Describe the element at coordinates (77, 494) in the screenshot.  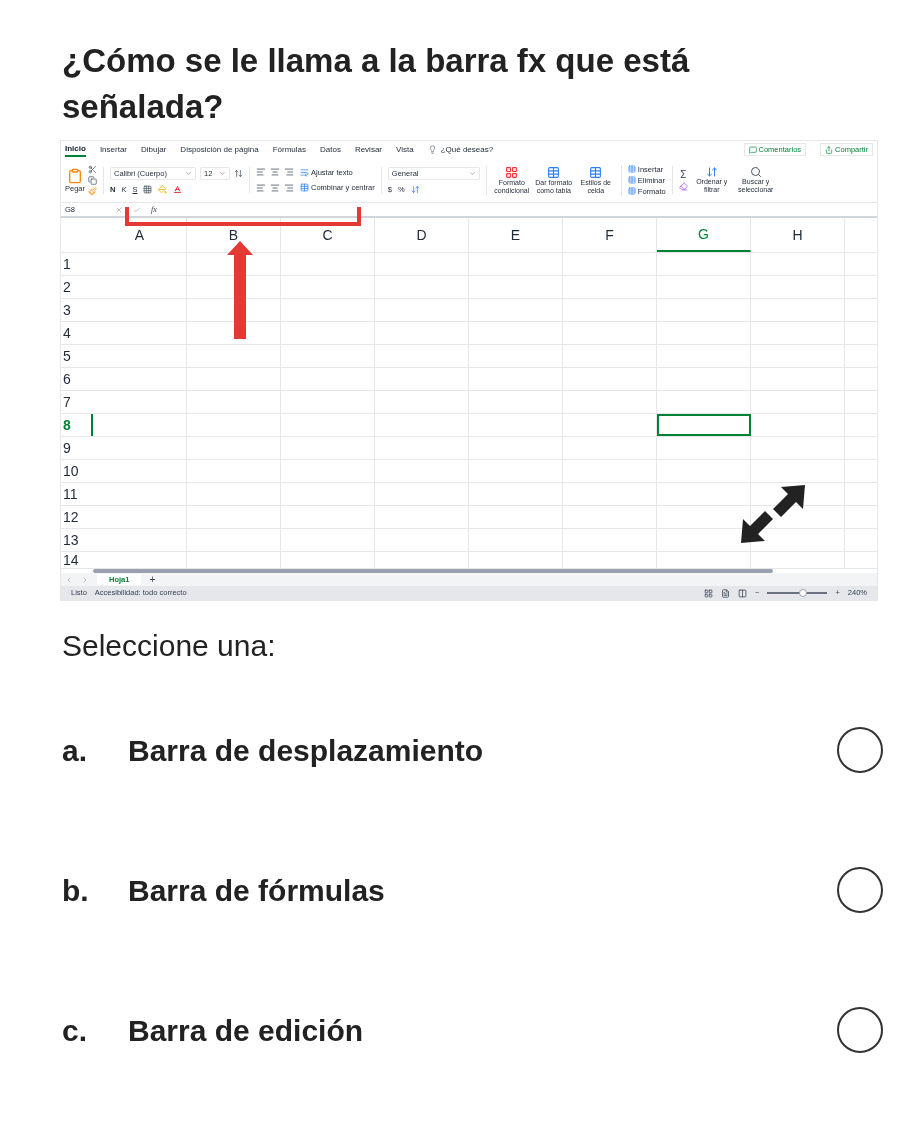
I see `row-header: 11` at that location.